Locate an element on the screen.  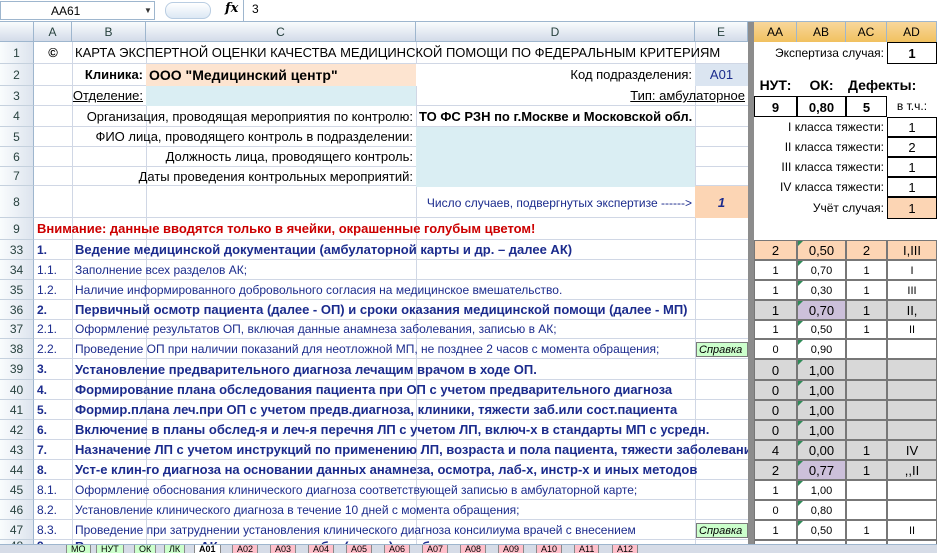
defects-value: 5 is located at coordinates (866, 106).